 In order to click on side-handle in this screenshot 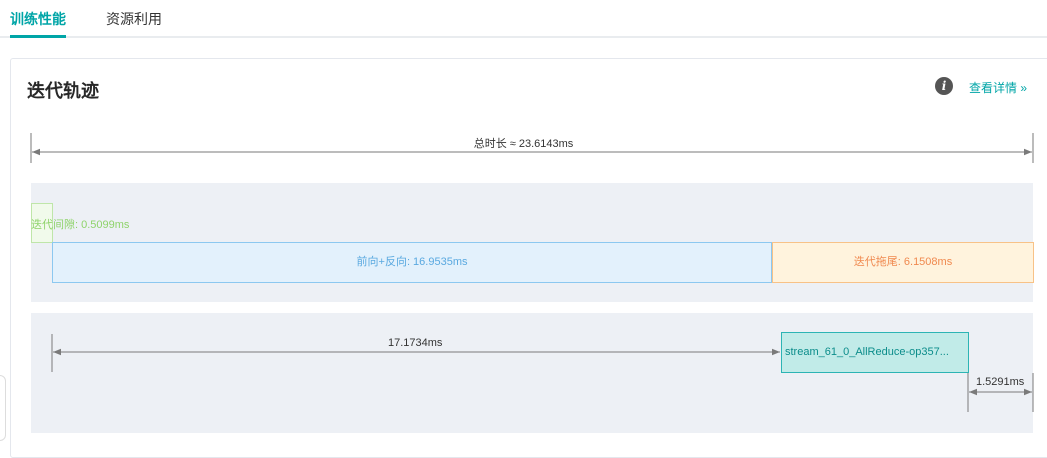, I will do `click(3, 408)`.